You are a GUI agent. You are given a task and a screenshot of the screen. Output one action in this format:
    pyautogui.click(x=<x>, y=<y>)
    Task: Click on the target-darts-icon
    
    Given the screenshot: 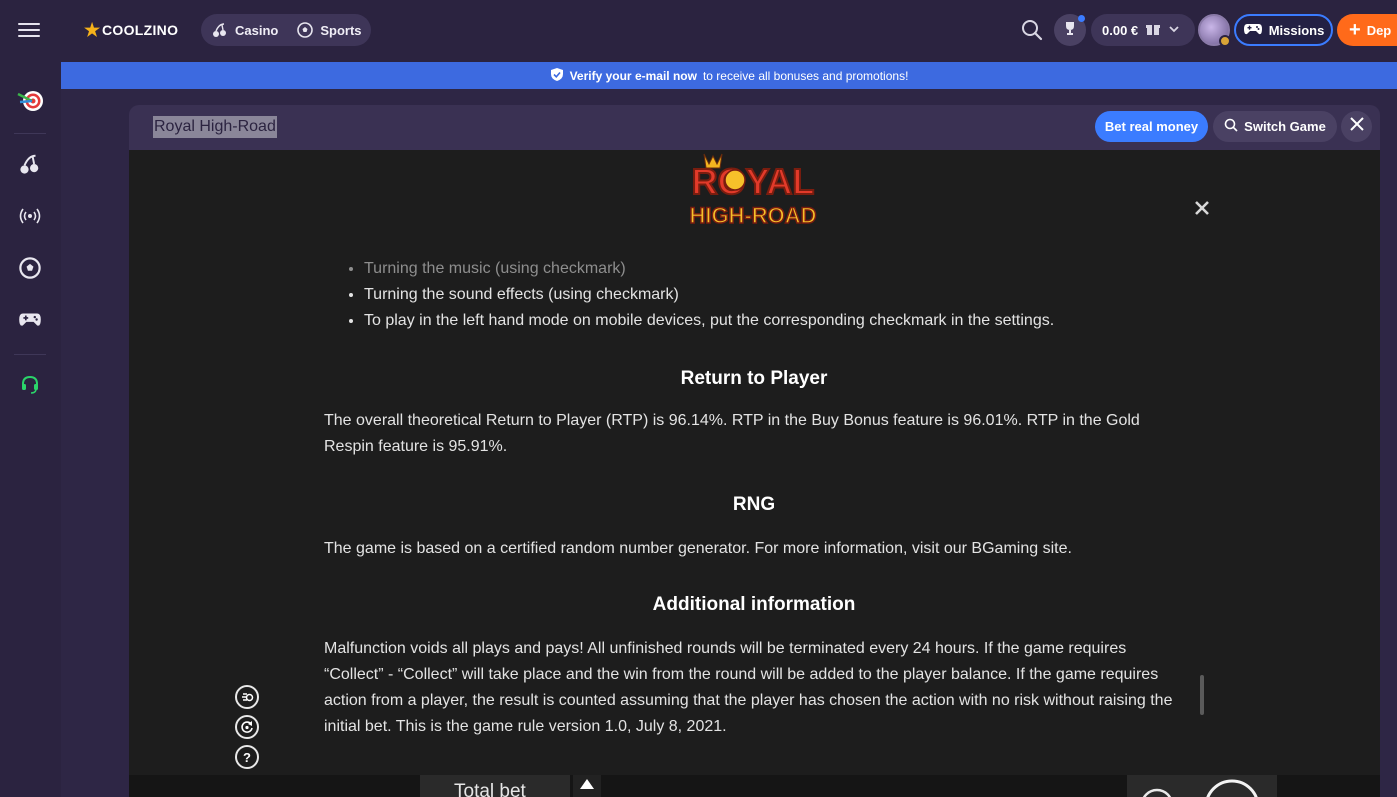 What is the action you would take?
    pyautogui.click(x=30, y=102)
    